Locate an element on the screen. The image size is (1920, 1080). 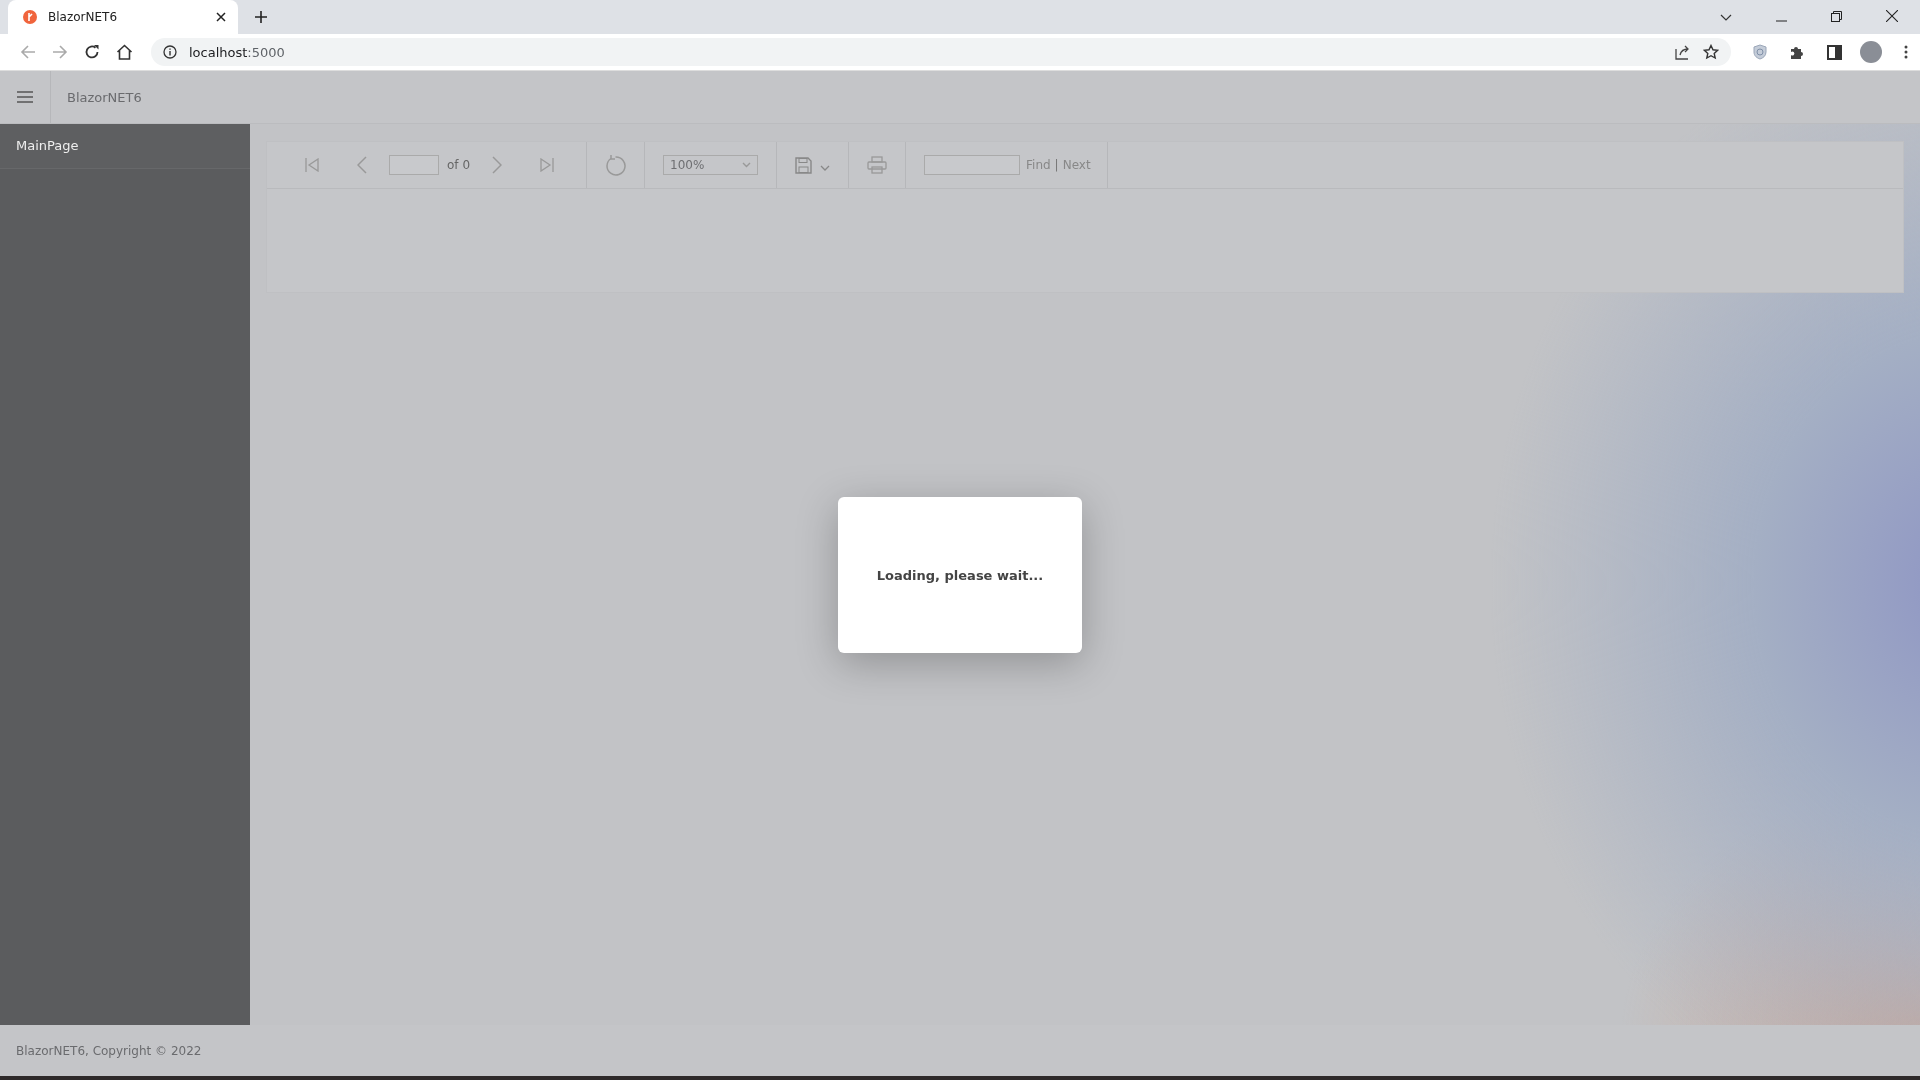
previous-page-icon is located at coordinates (362, 165).